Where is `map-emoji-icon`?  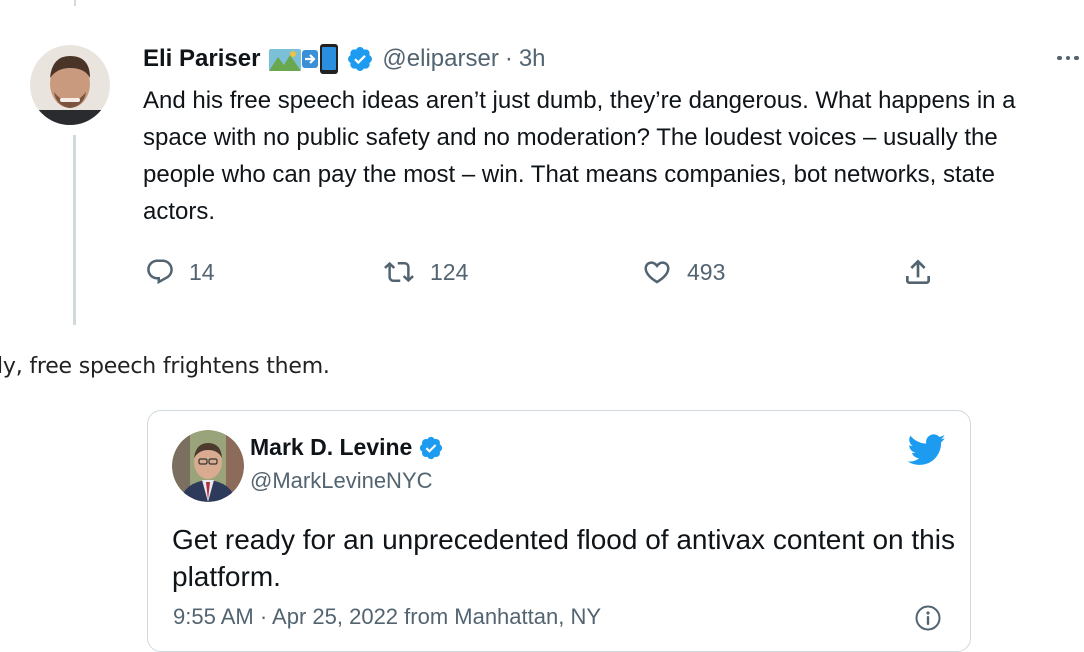
map-emoji-icon is located at coordinates (285, 60).